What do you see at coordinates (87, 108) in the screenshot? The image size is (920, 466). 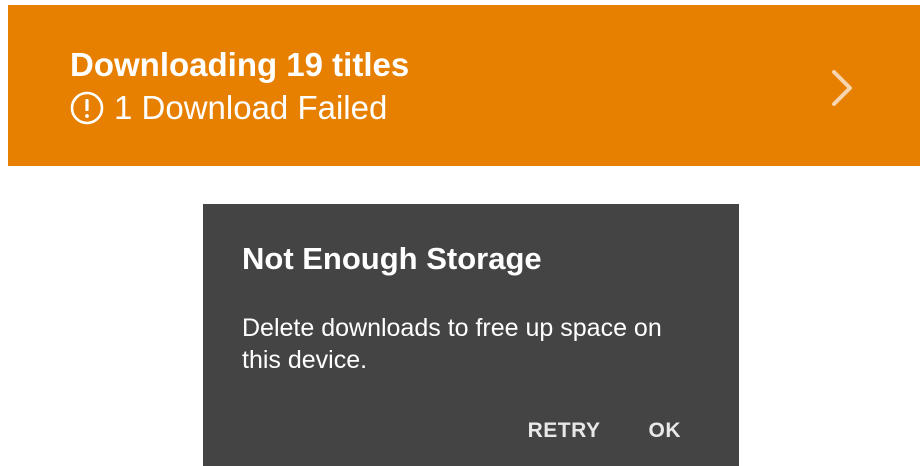 I see `alert-circle-icon` at bounding box center [87, 108].